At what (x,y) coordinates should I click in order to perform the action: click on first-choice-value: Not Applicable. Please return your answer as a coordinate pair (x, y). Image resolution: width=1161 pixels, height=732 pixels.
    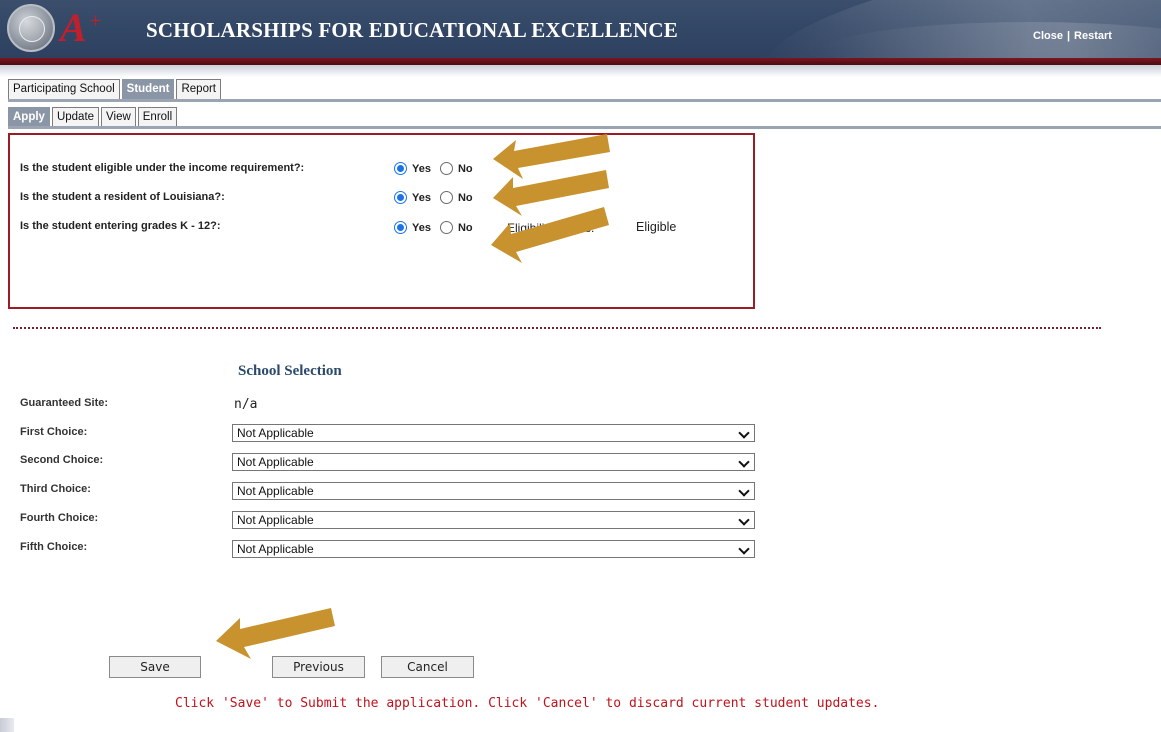
    Looking at the image, I should click on (275, 433).